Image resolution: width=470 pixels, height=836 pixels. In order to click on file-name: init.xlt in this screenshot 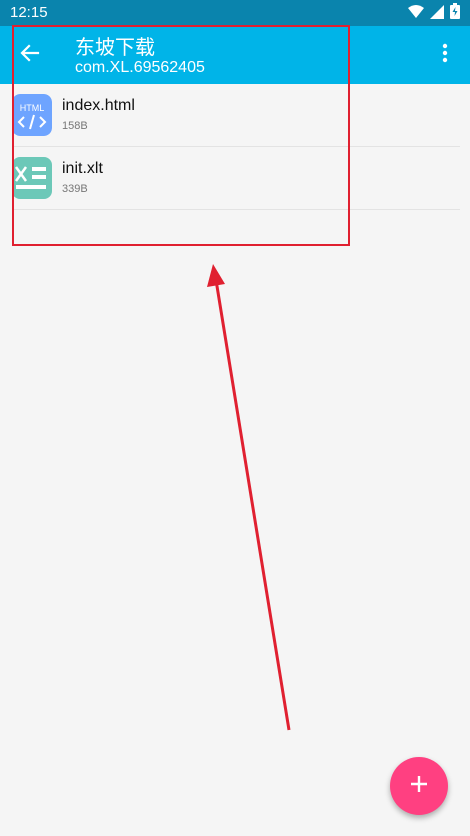, I will do `click(82, 168)`.